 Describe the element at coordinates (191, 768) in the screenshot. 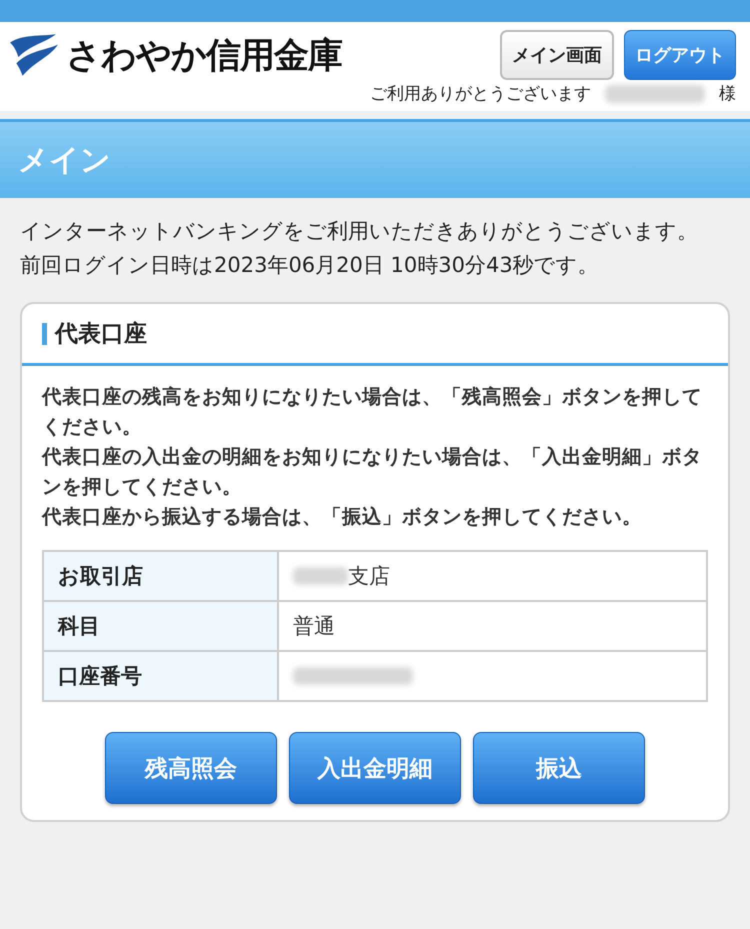

I see `action-button: 残高照会` at that location.